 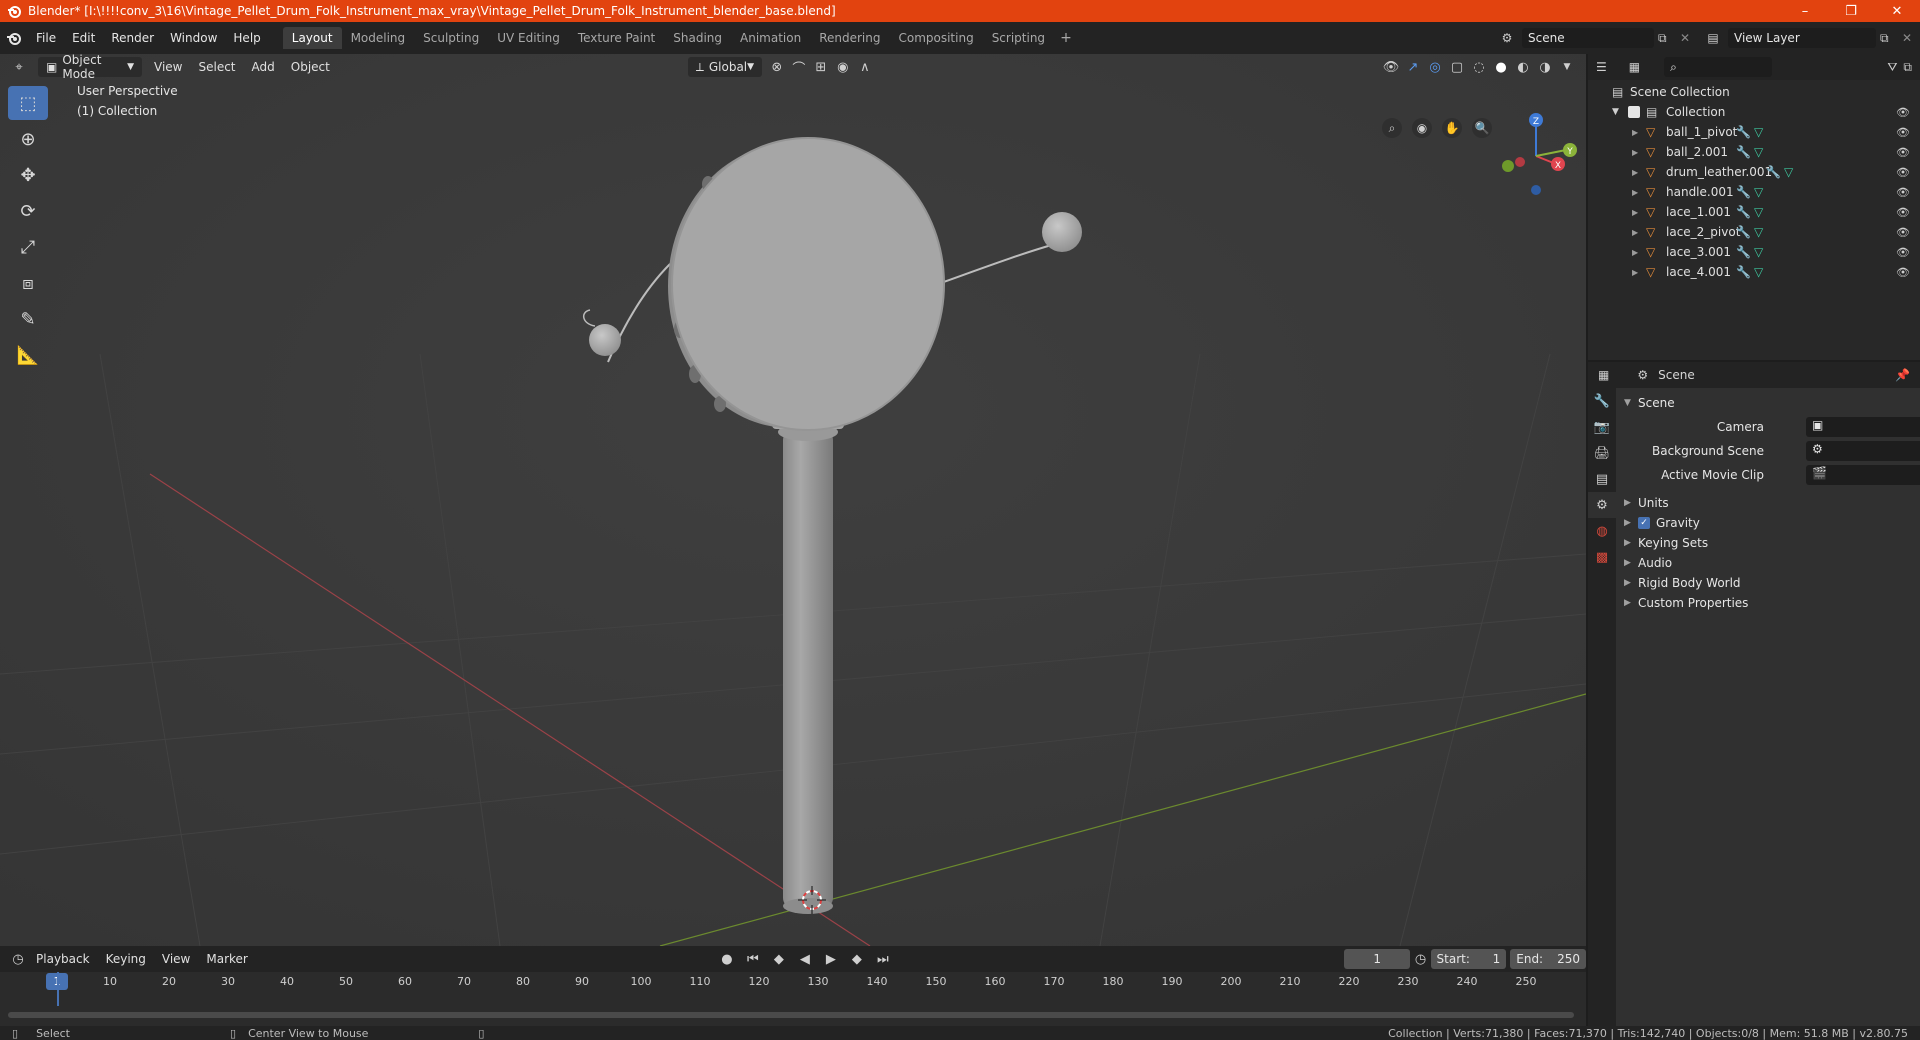 I want to click on tab-sculpting: Sculpting, so click(x=451, y=38).